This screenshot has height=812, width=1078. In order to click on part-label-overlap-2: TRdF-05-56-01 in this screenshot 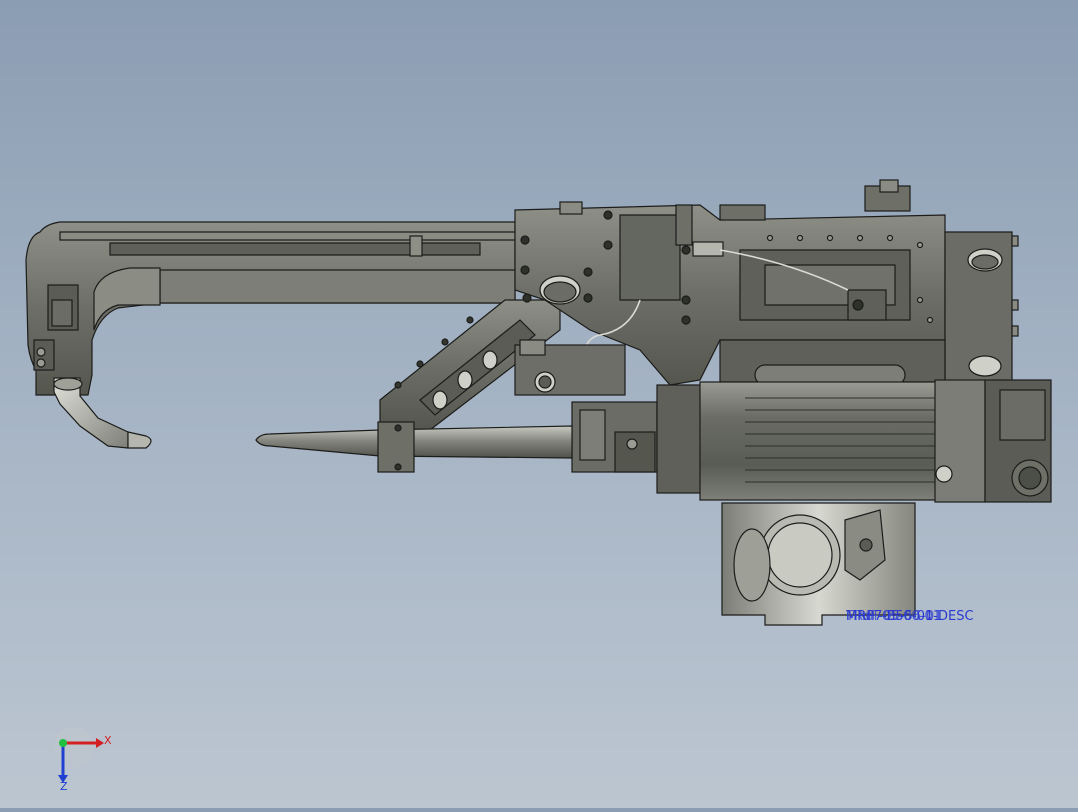, I will do `click(894, 616)`.